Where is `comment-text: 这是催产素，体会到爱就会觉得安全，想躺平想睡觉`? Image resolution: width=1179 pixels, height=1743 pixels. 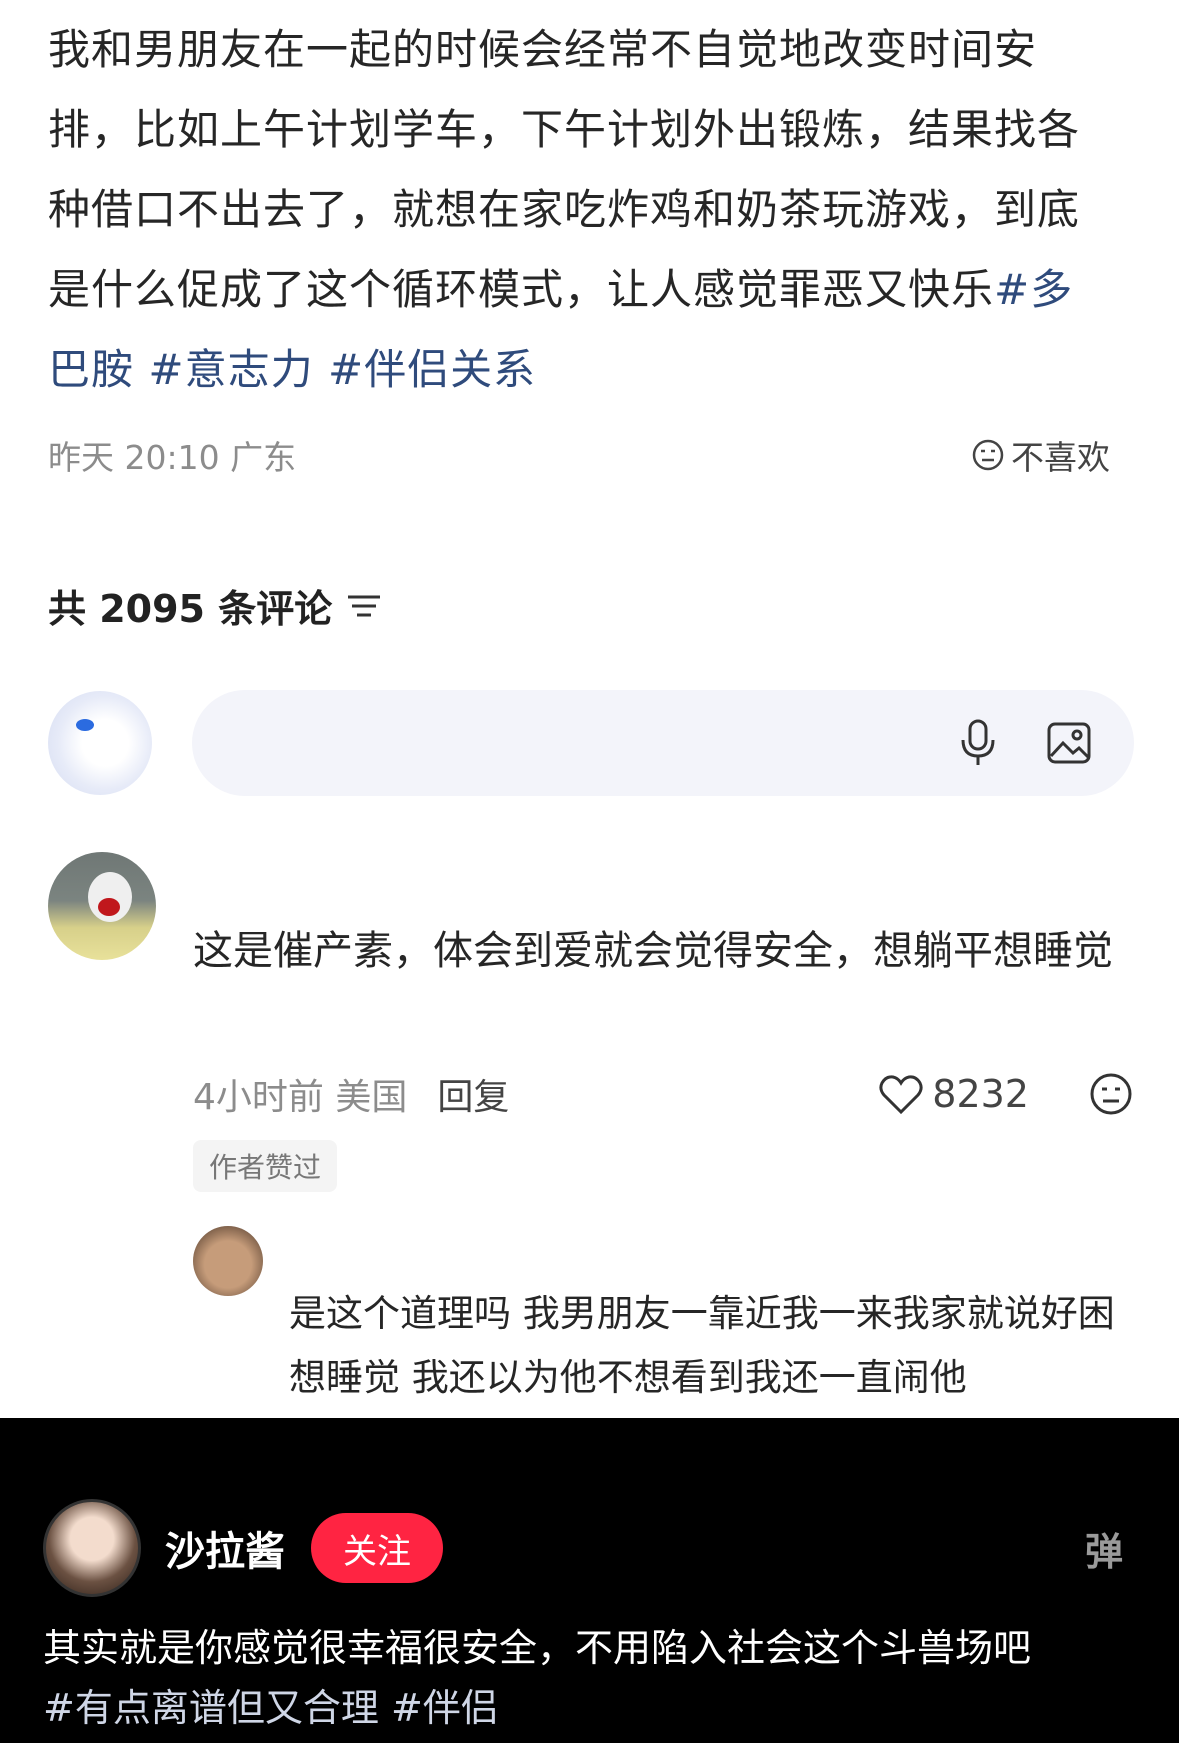
comment-text: 这是催产素，体会到爱就会觉得安全，想躺平想睡觉 is located at coordinates (653, 951).